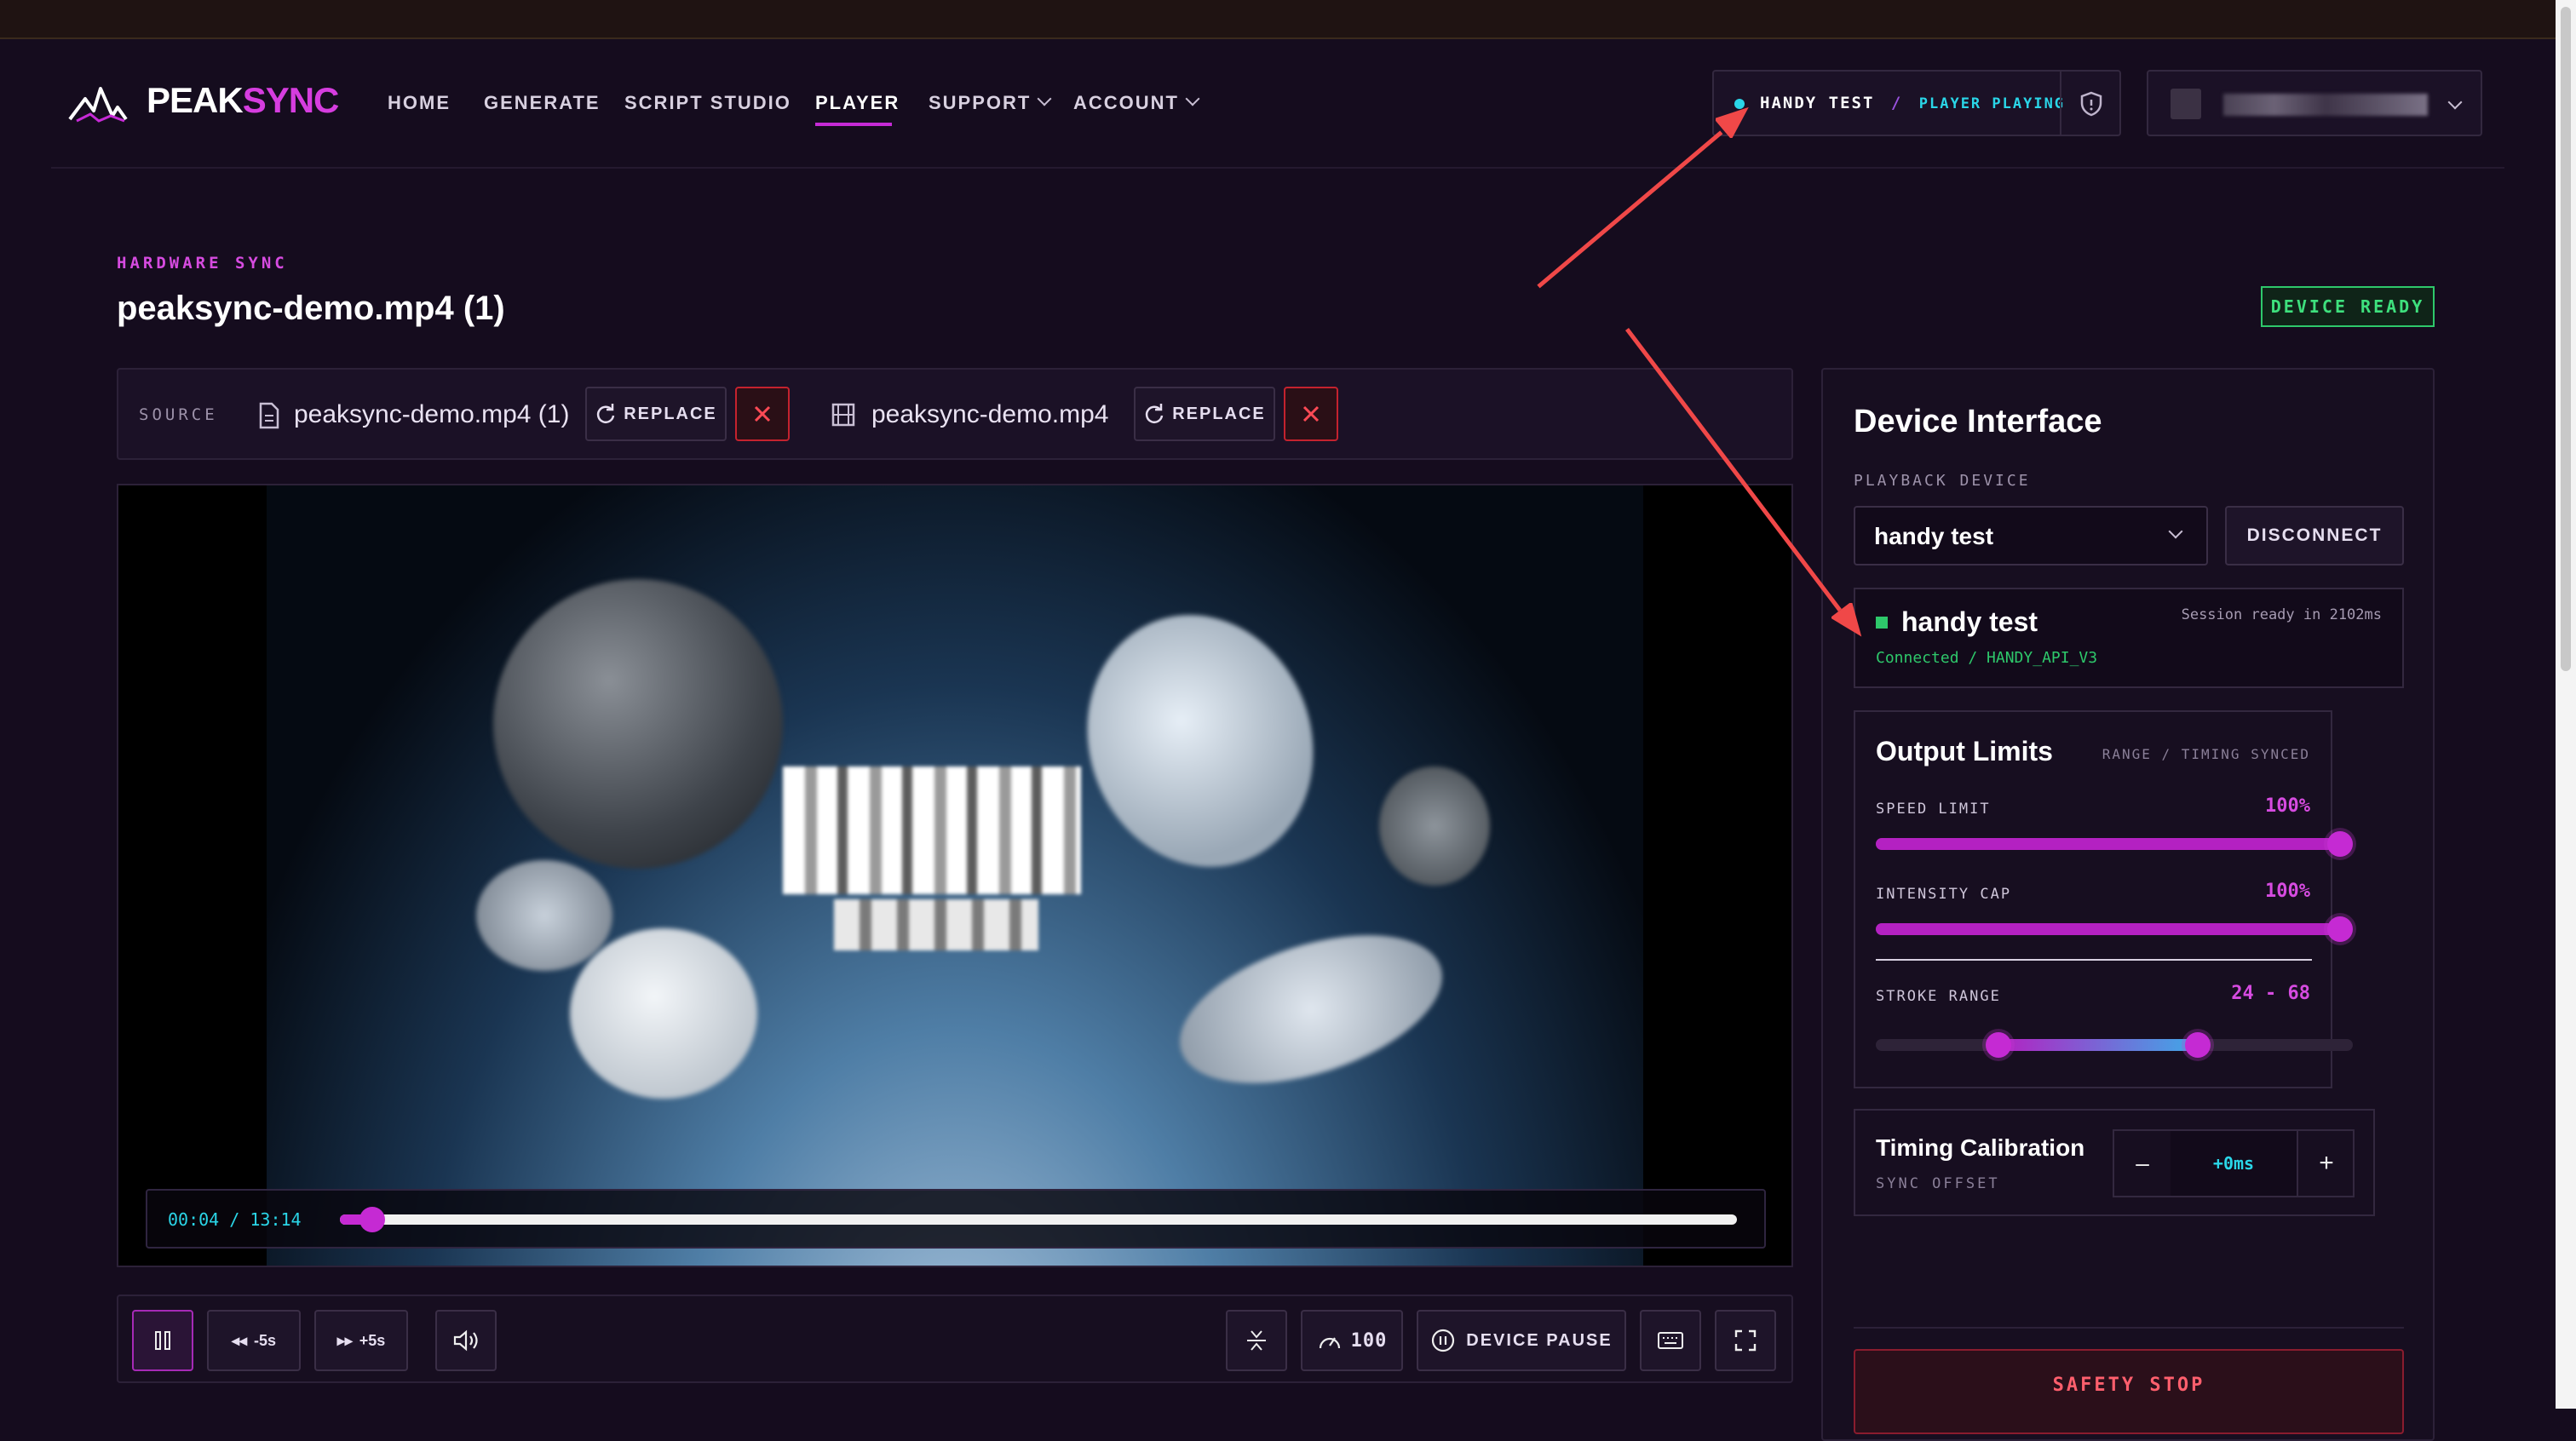 The height and width of the screenshot is (1441, 2576). I want to click on close-icon, so click(1311, 413).